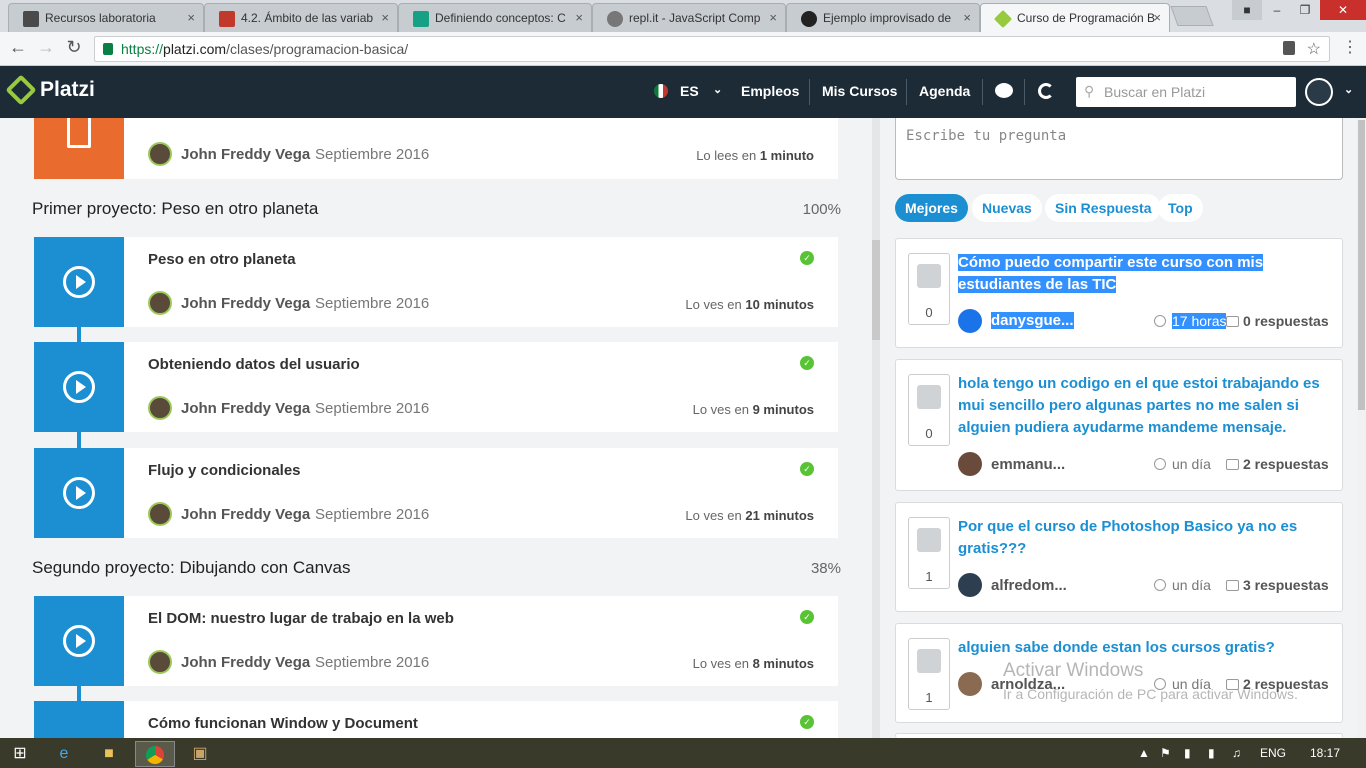 This screenshot has height=768, width=1366. What do you see at coordinates (1165, 753) in the screenshot?
I see `flag-icon: ⚑` at bounding box center [1165, 753].